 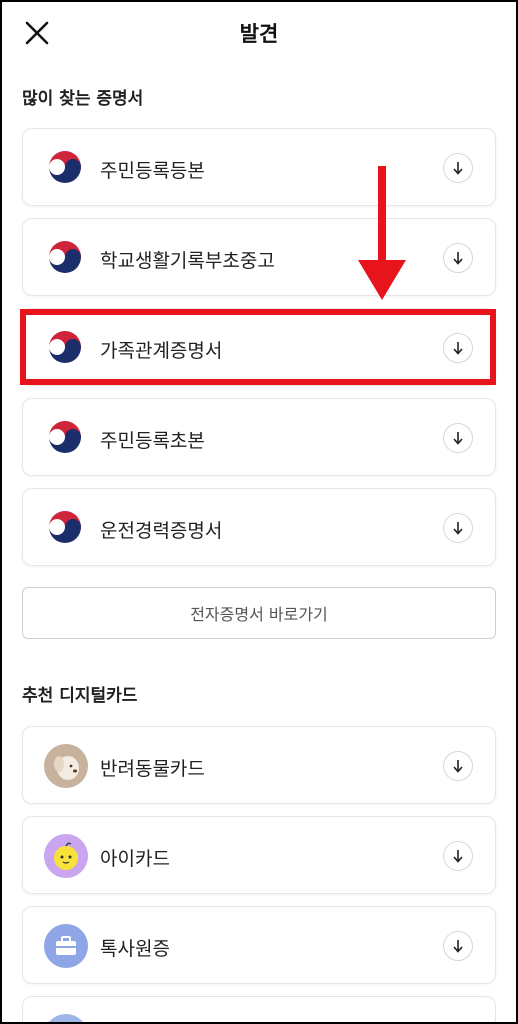 What do you see at coordinates (83, 99) in the screenshot?
I see `section-title-certificates: 많이 찾는 증명서` at bounding box center [83, 99].